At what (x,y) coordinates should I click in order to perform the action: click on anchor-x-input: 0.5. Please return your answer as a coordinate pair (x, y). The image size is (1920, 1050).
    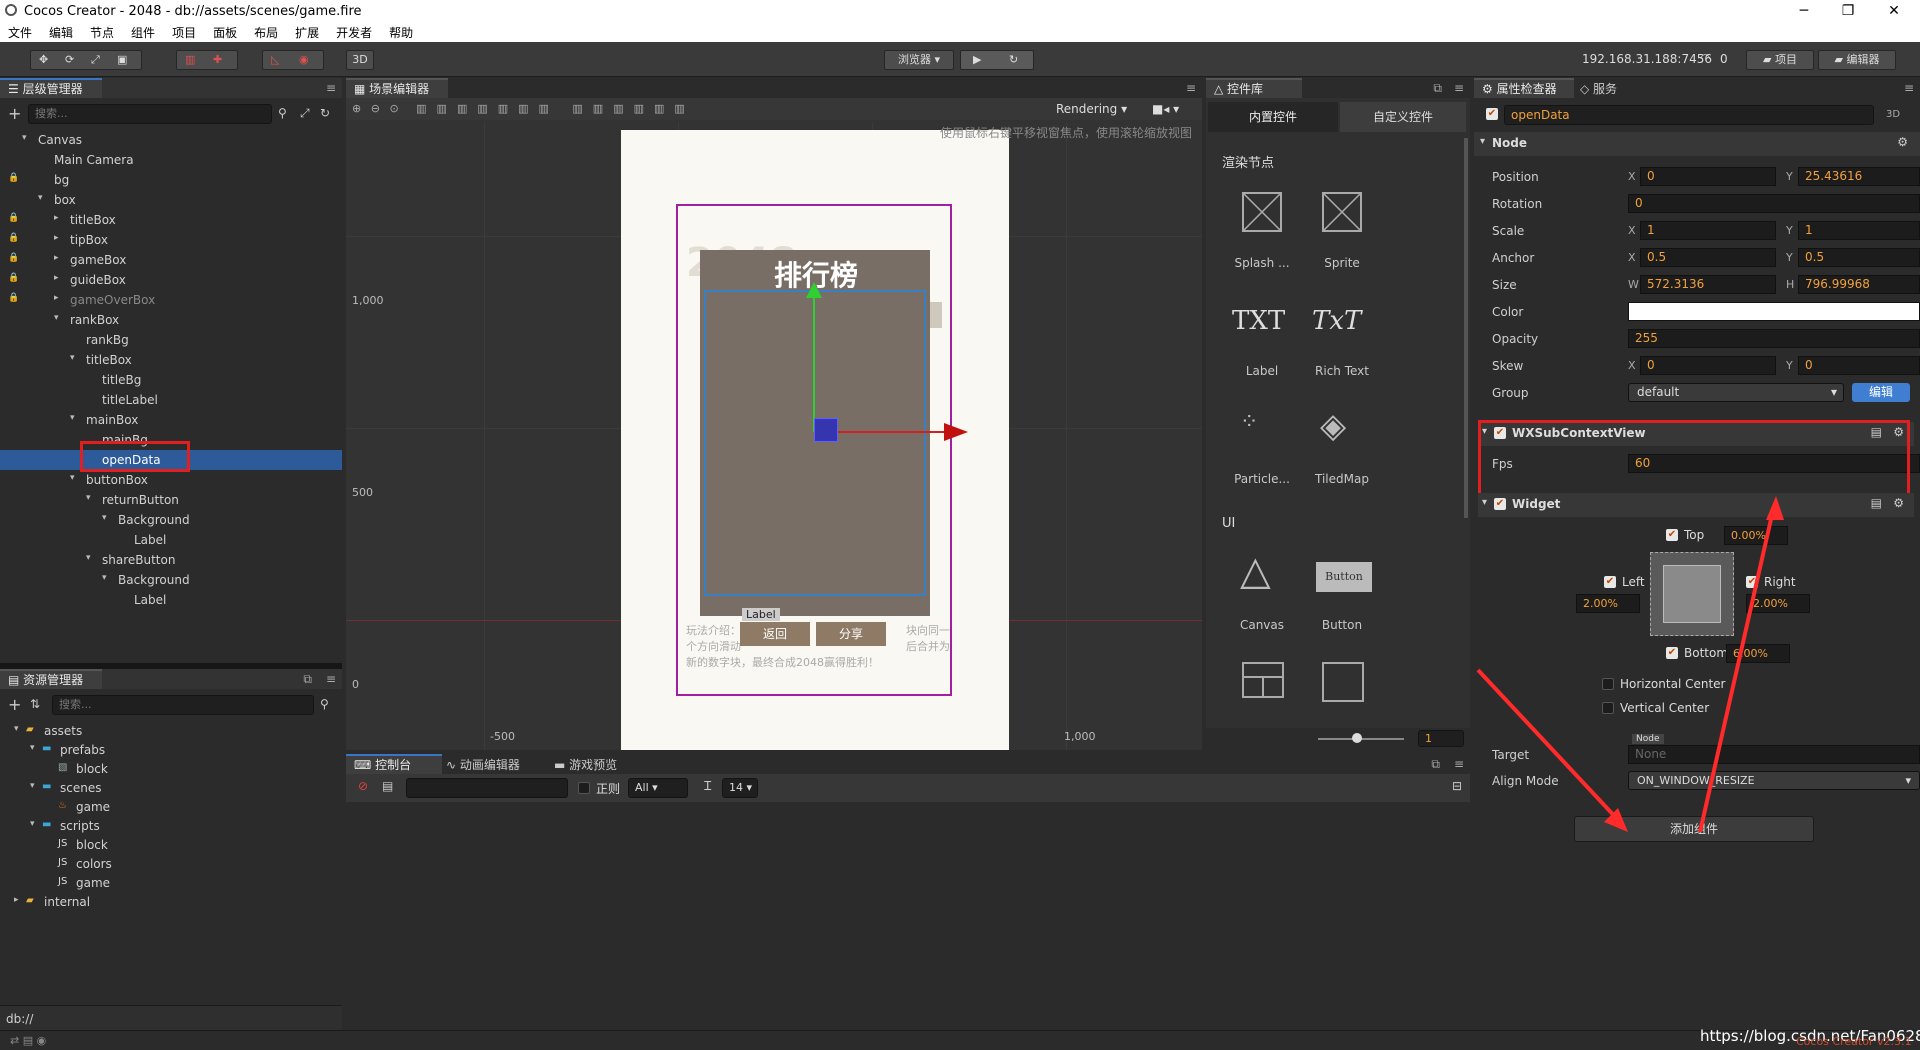
    Looking at the image, I should click on (1708, 257).